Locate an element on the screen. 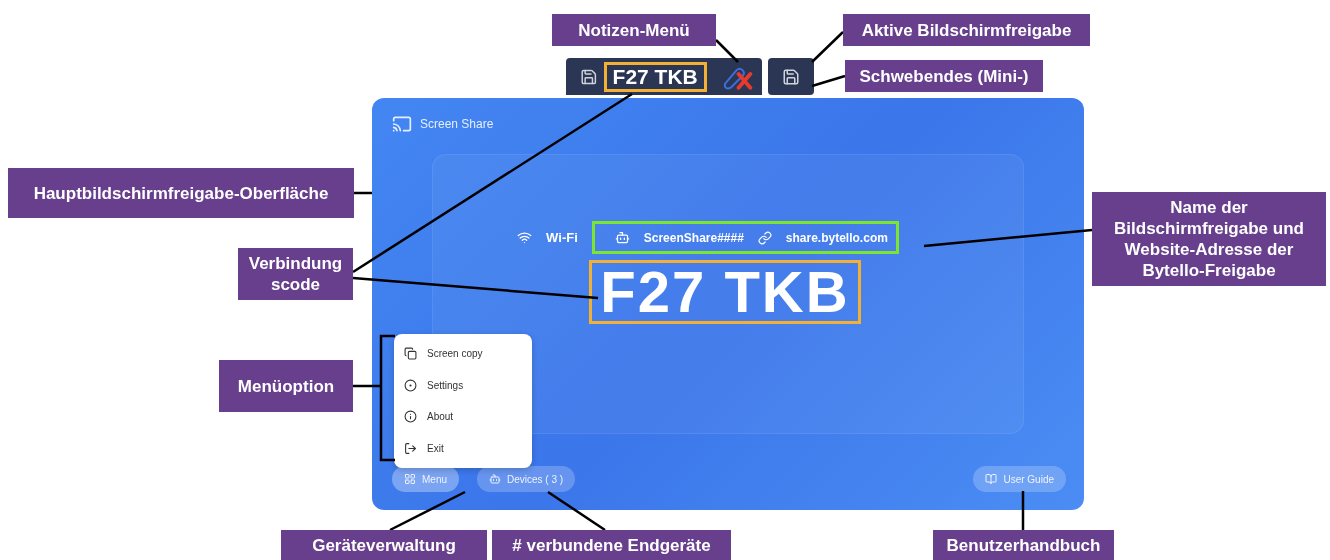 This screenshot has height=560, width=1330. target-icon is located at coordinates (410, 385).